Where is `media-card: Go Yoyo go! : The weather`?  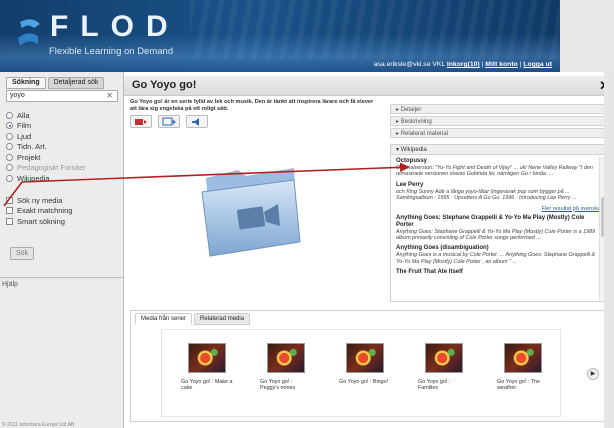 media-card: Go Yoyo go! : The weather is located at coordinates (523, 367).